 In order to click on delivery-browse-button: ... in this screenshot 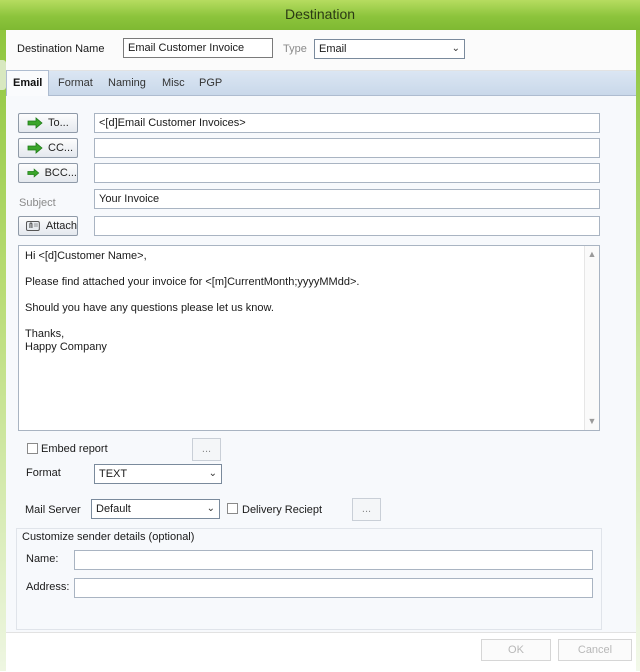, I will do `click(366, 509)`.